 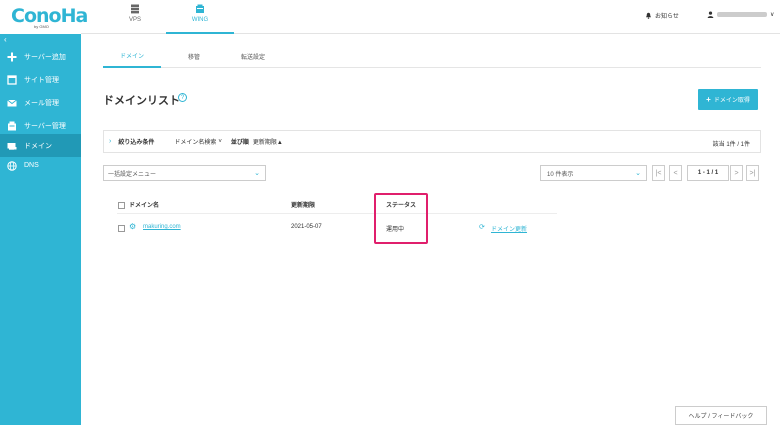 I want to click on row-divider, so click(x=337, y=213).